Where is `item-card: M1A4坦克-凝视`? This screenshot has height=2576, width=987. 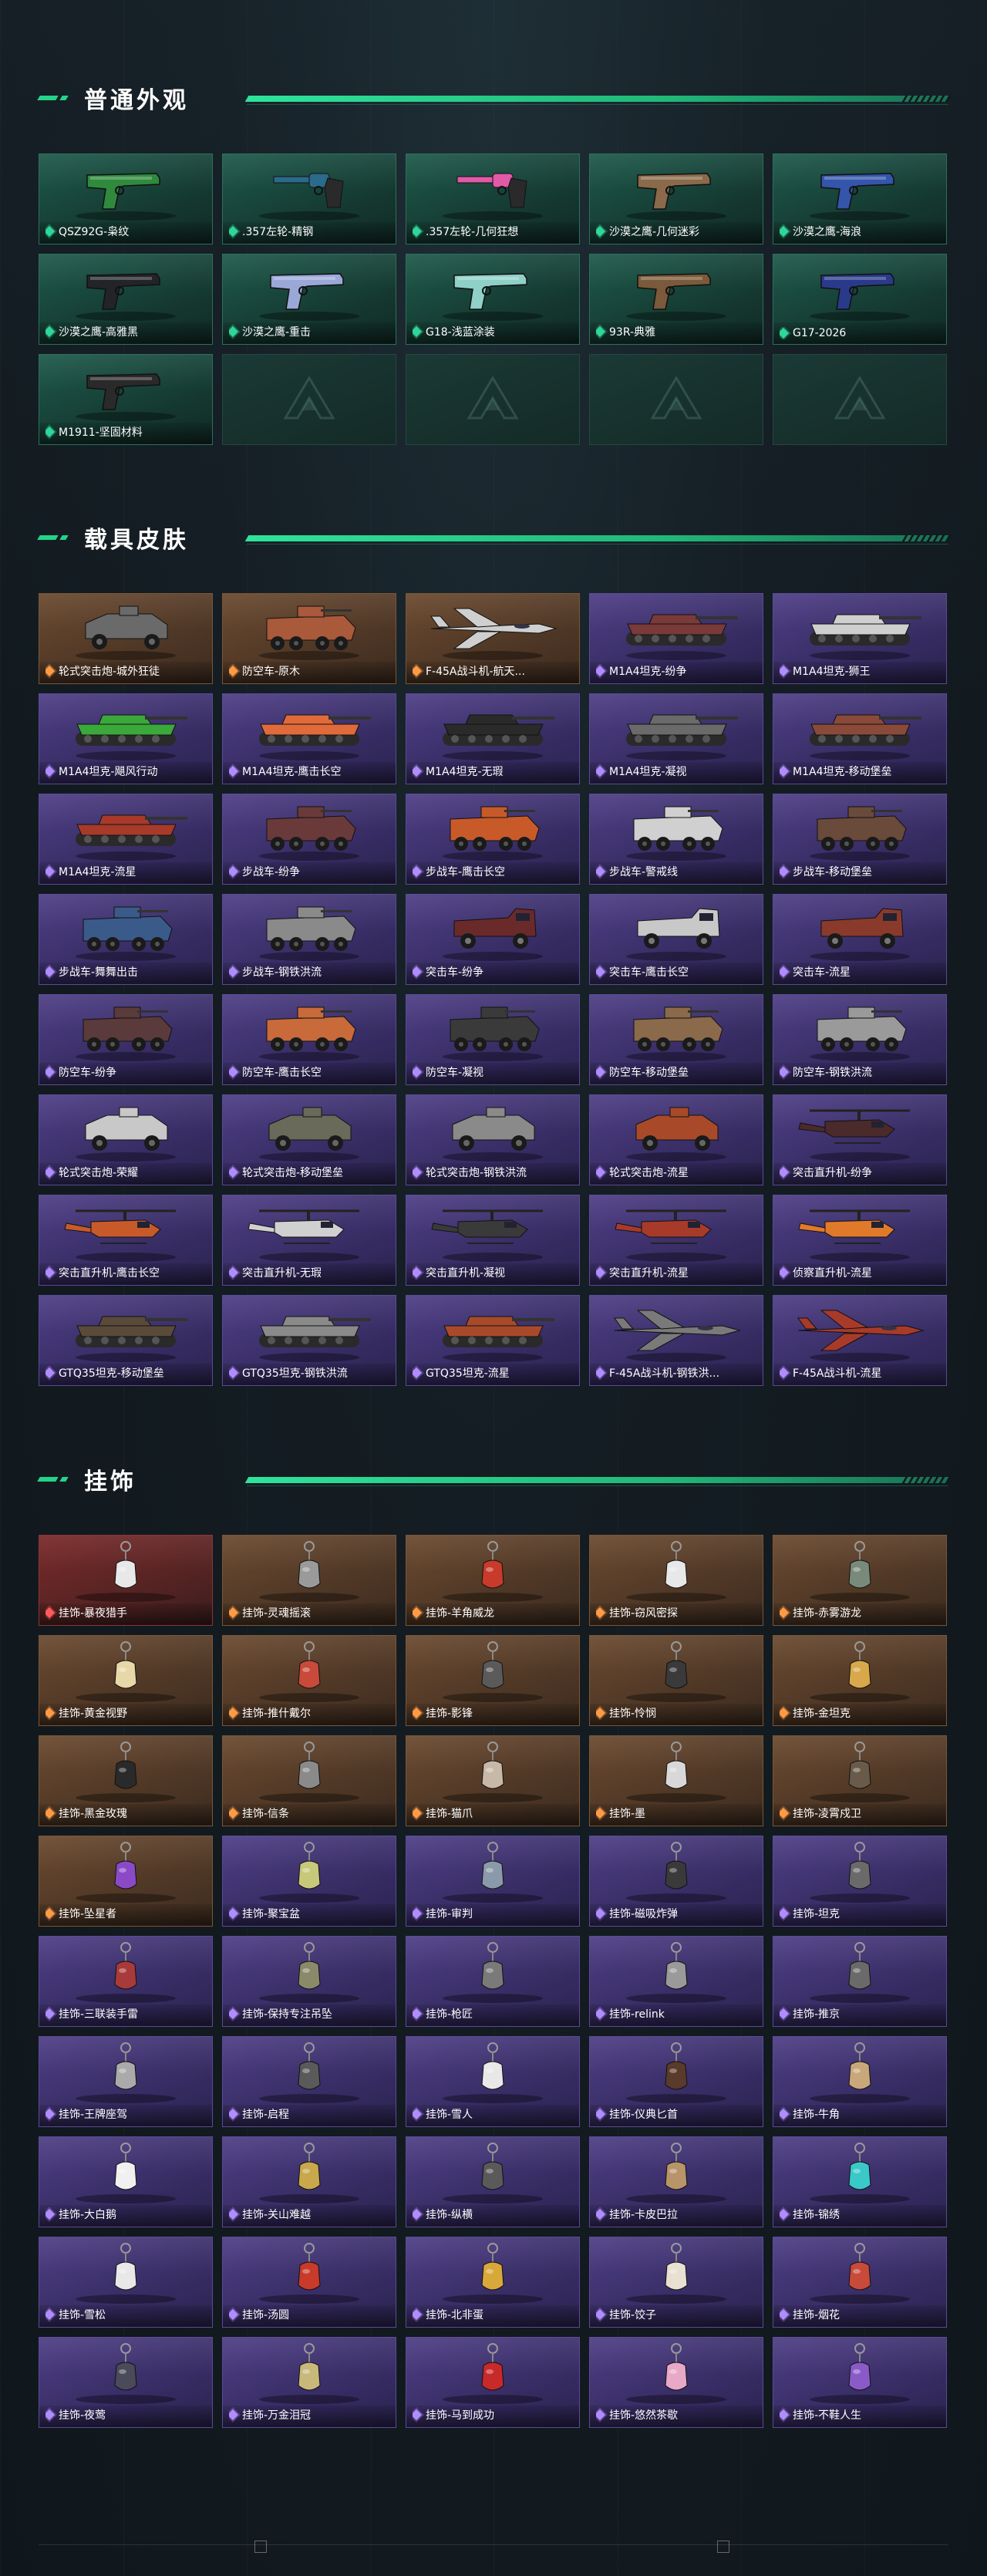 item-card: M1A4坦克-凝视 is located at coordinates (676, 738).